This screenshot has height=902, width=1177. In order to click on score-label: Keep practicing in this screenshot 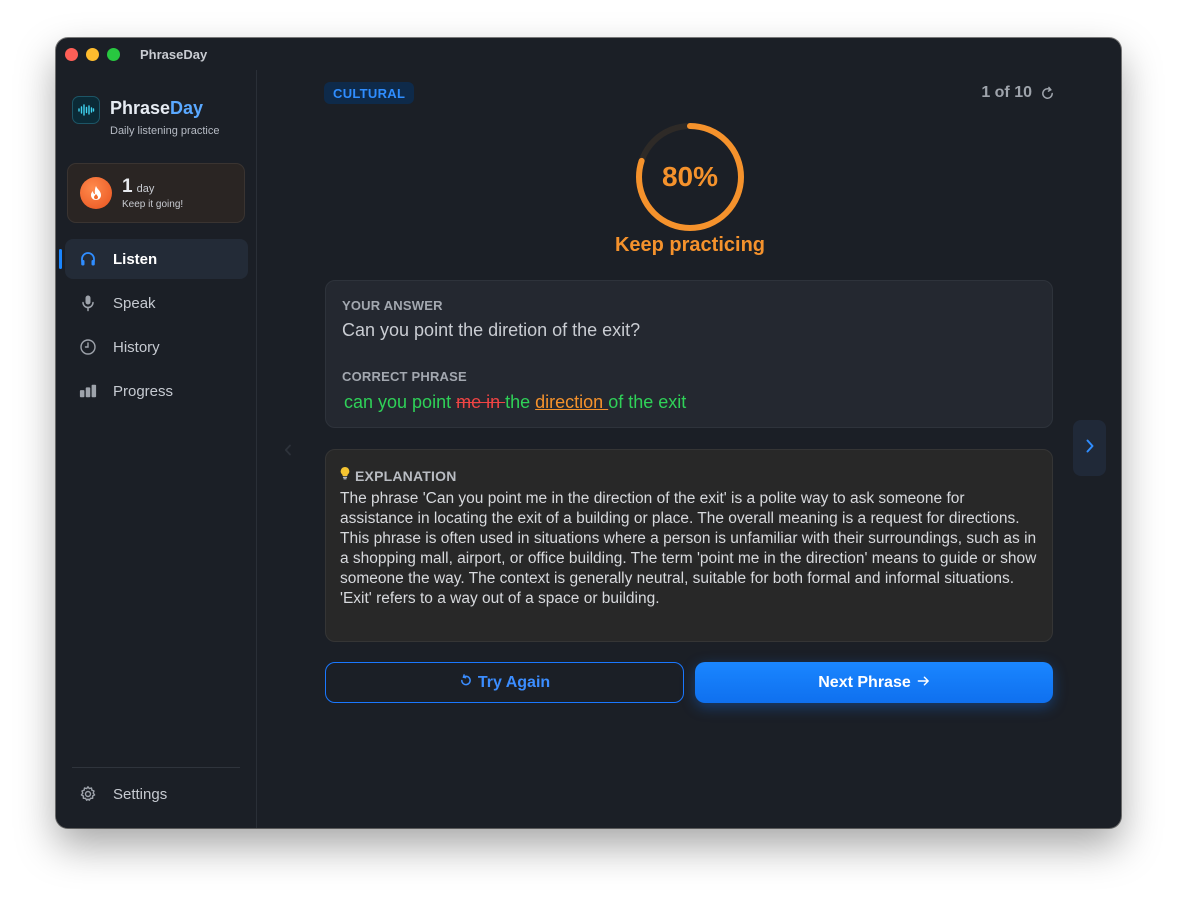, I will do `click(690, 245)`.